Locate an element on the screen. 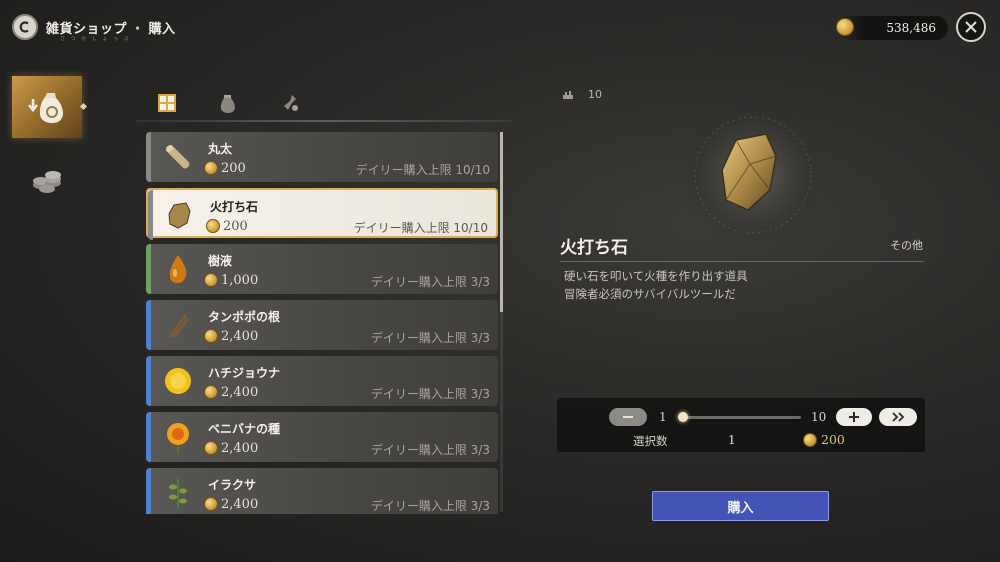 This screenshot has height=562, width=1000. item-name: 丸太 is located at coordinates (220, 149).